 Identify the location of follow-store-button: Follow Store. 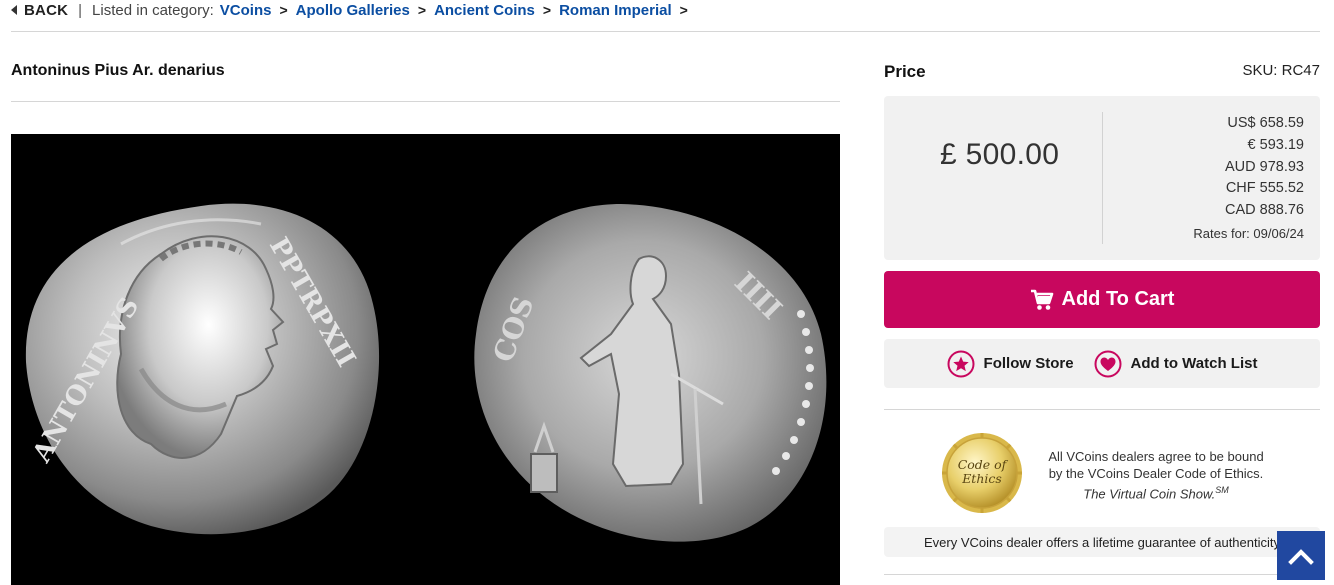
(1010, 364).